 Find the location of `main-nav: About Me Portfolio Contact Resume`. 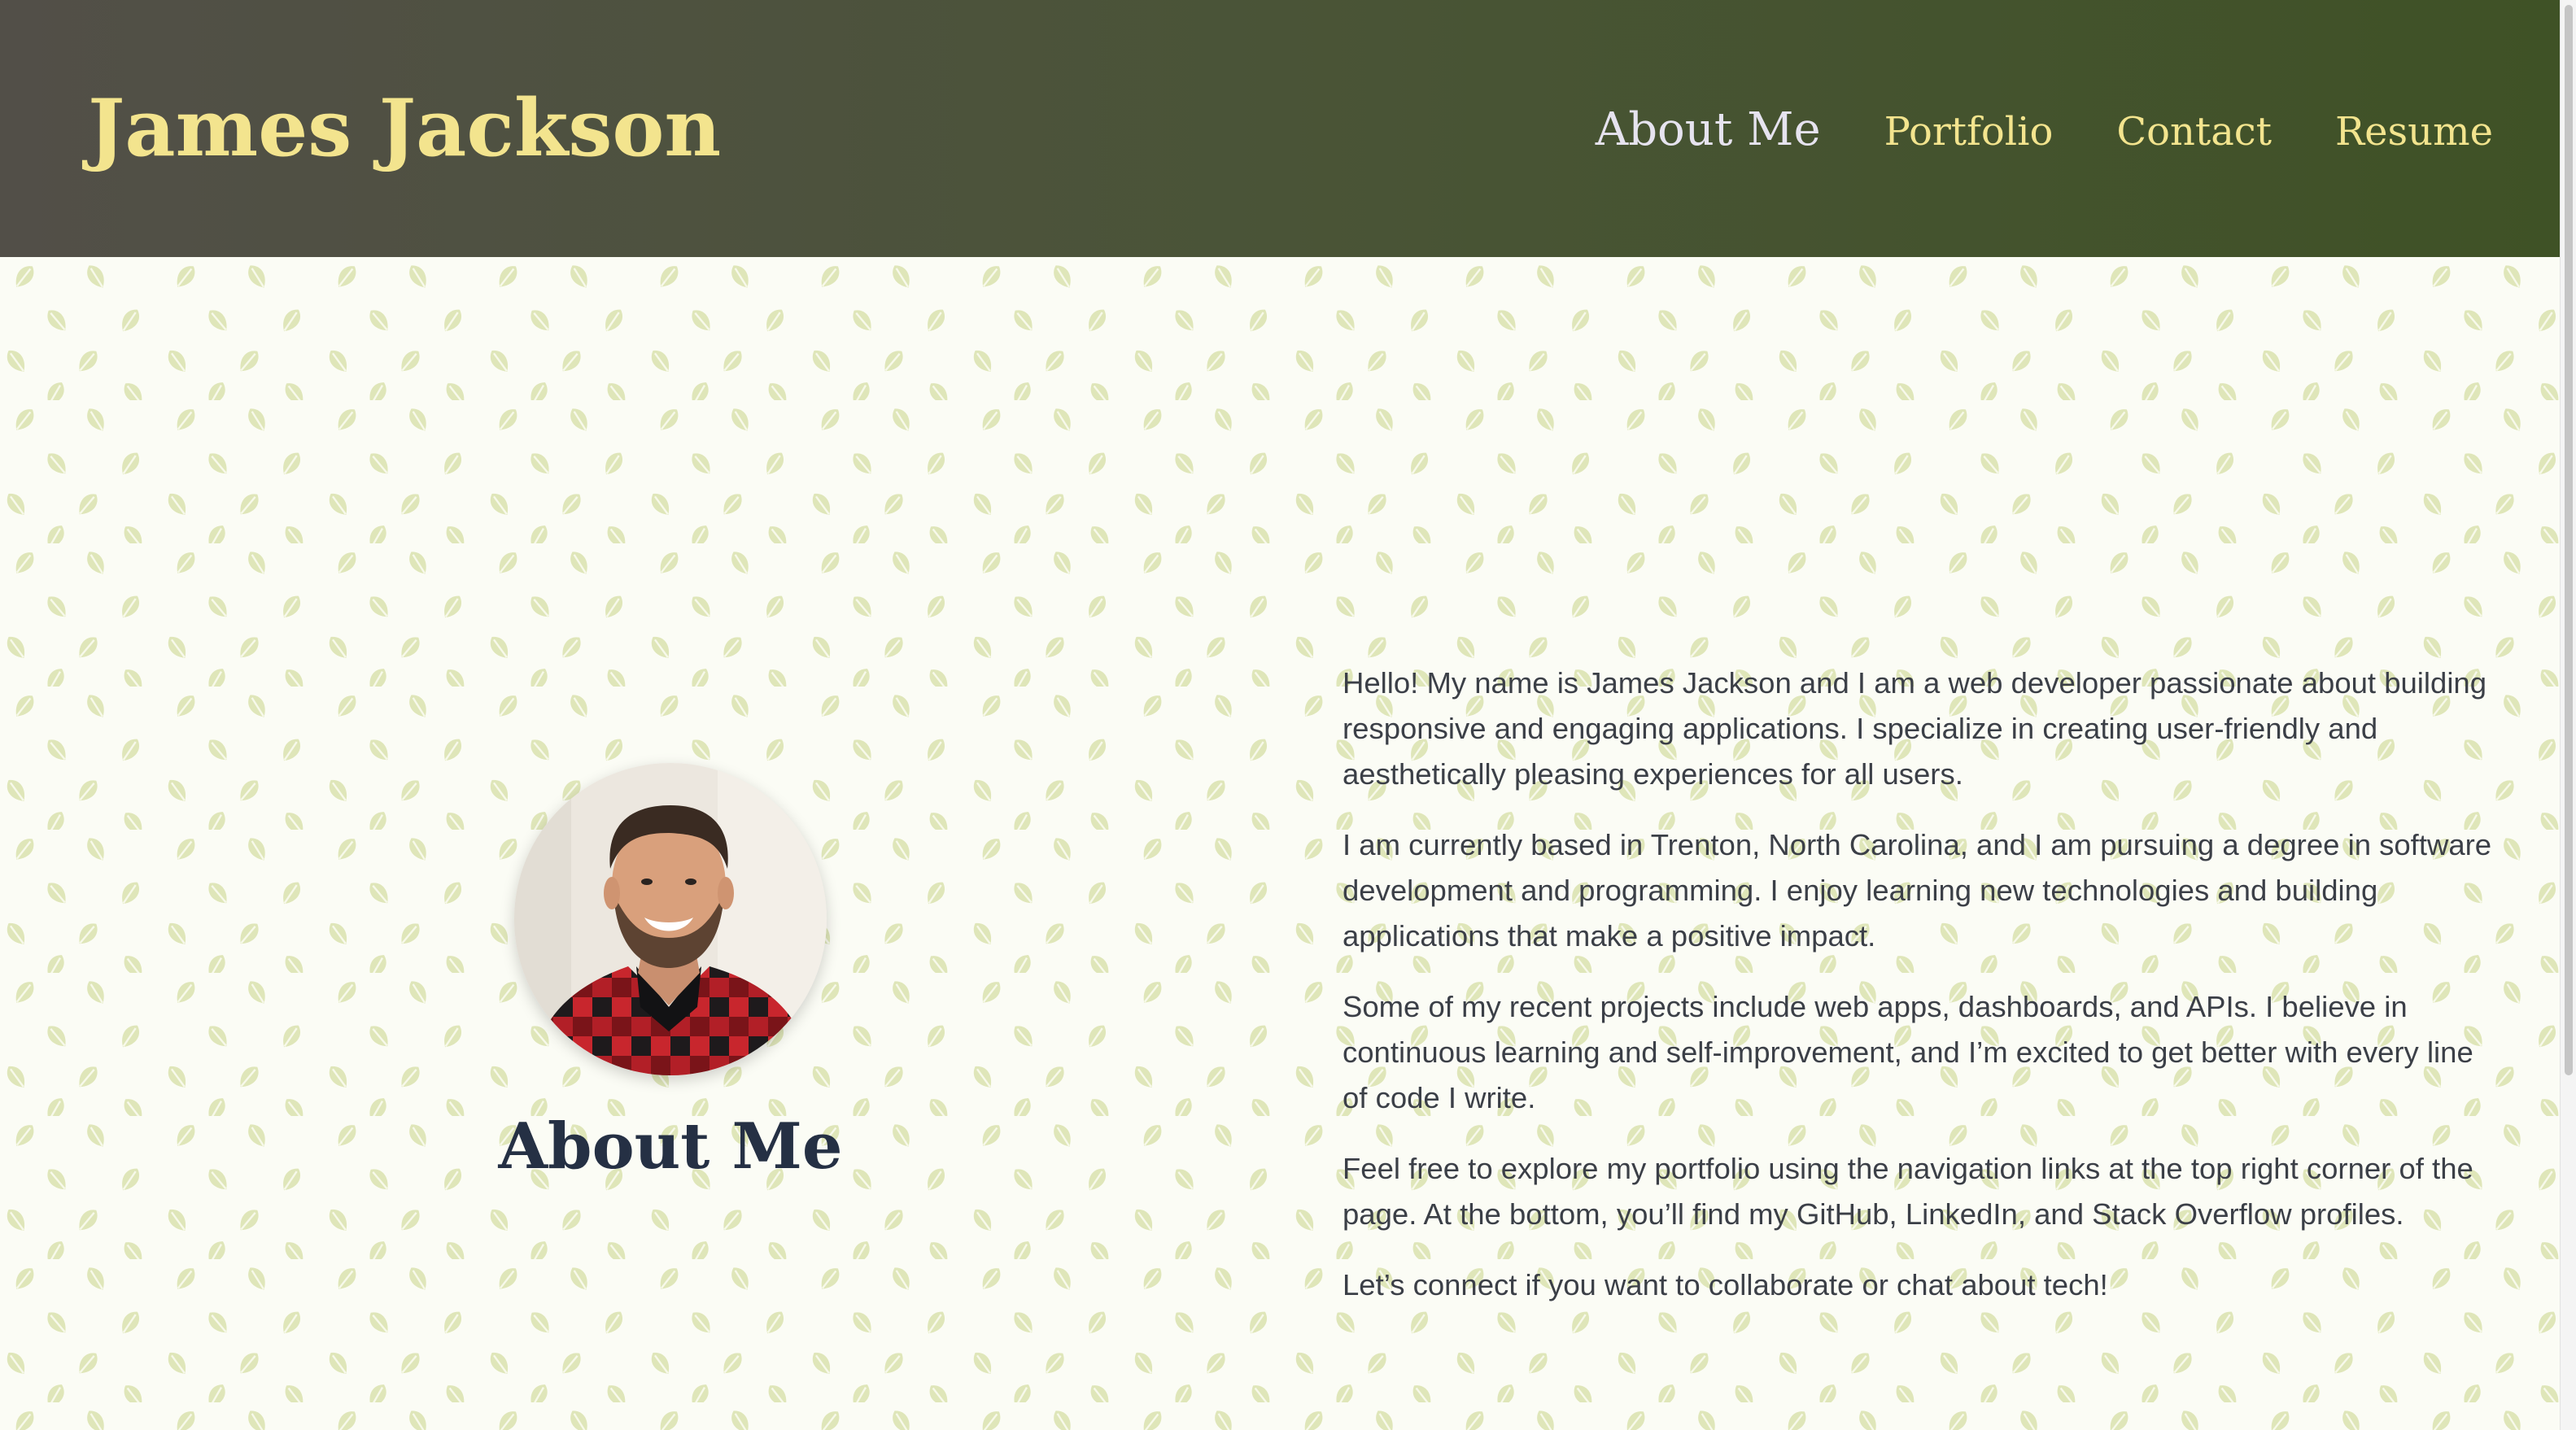

main-nav: About Me Portfolio Contact Resume is located at coordinates (2044, 131).